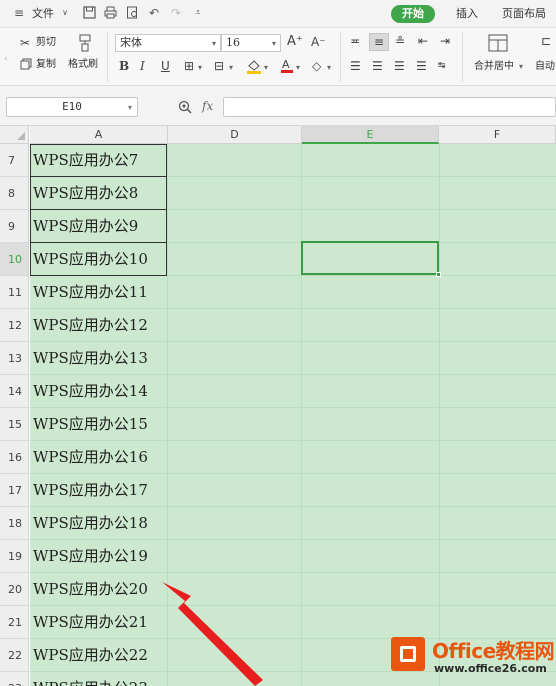 The height and width of the screenshot is (686, 556). I want to click on increase-indent-icon: ⇥, so click(445, 41).